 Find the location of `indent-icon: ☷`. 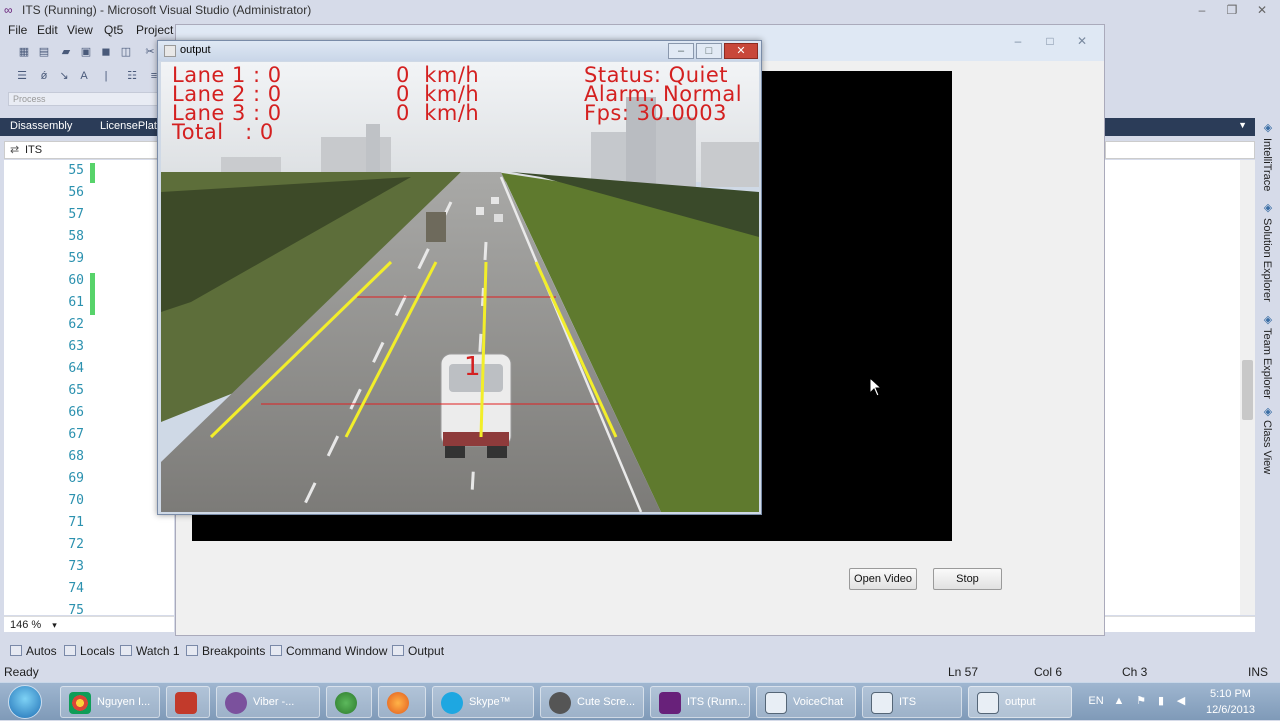

indent-icon: ☷ is located at coordinates (132, 76).